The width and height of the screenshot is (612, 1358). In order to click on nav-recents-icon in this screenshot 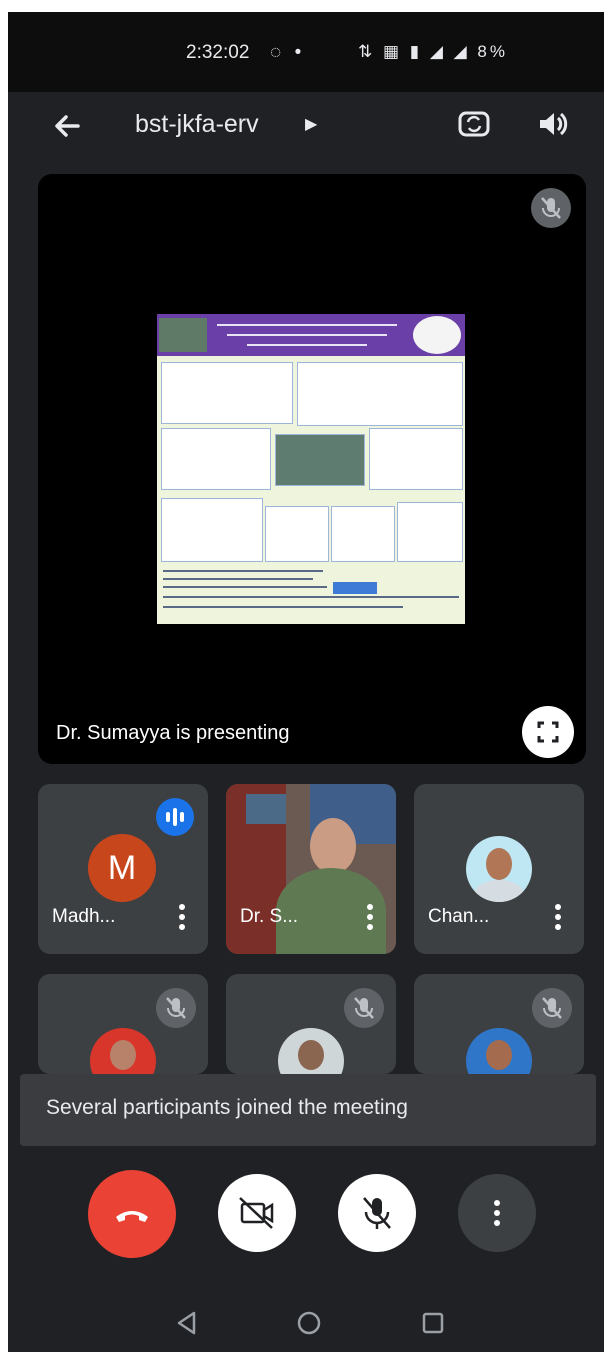, I will do `click(433, 1323)`.